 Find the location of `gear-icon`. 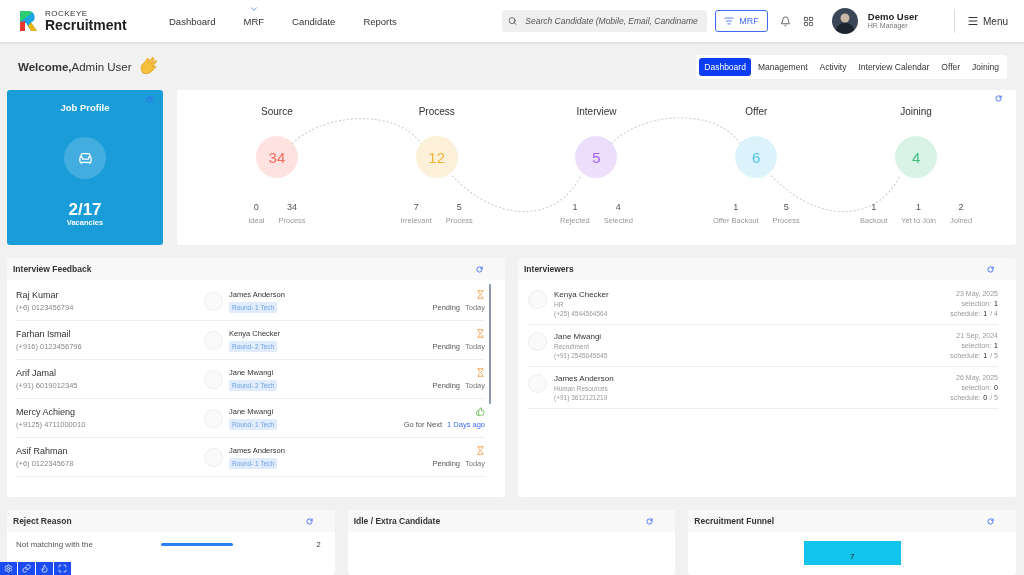

gear-icon is located at coordinates (8, 568).